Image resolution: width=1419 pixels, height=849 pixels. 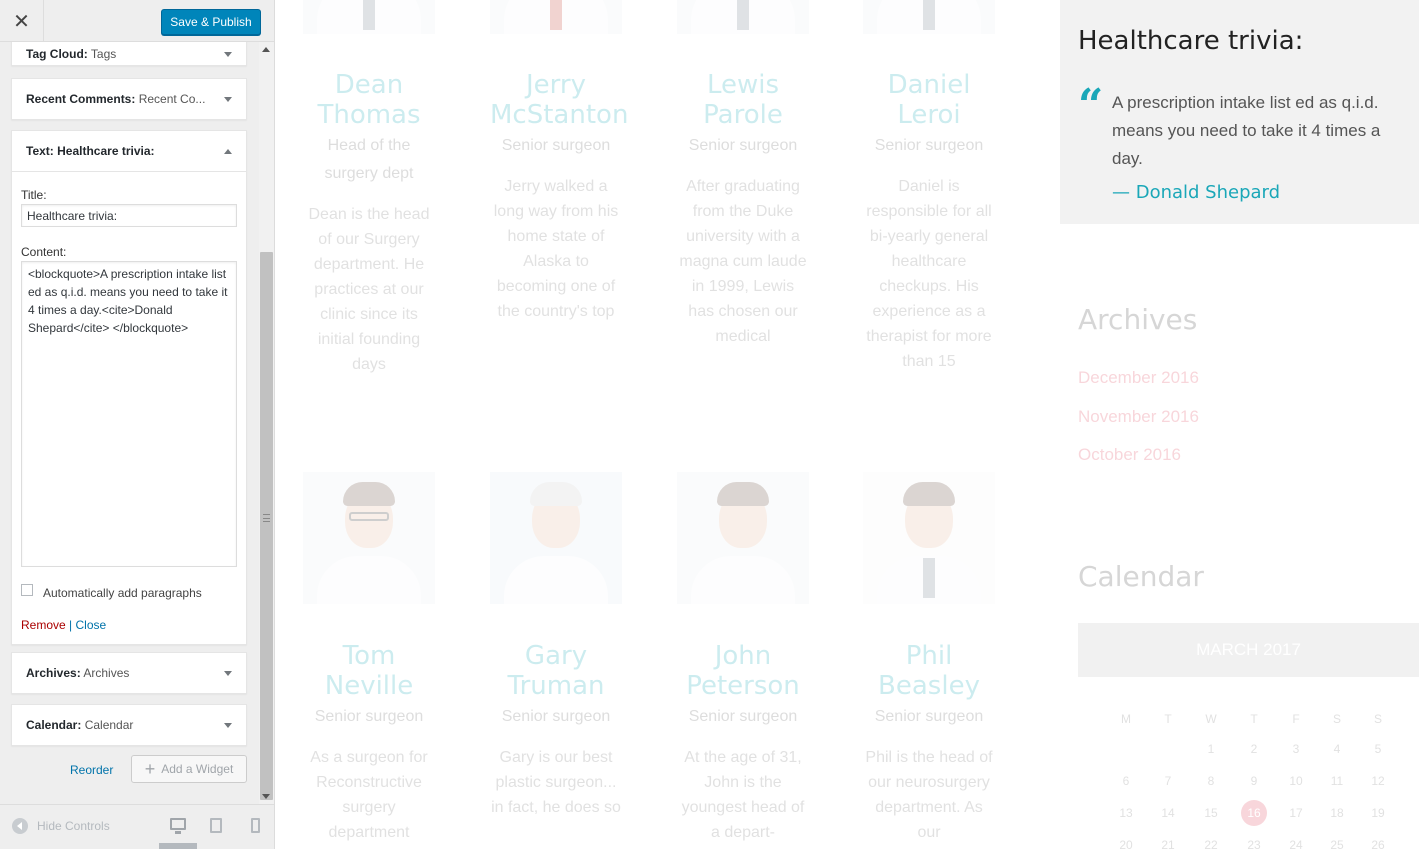 What do you see at coordinates (266, 518) in the screenshot?
I see `grip-icon` at bounding box center [266, 518].